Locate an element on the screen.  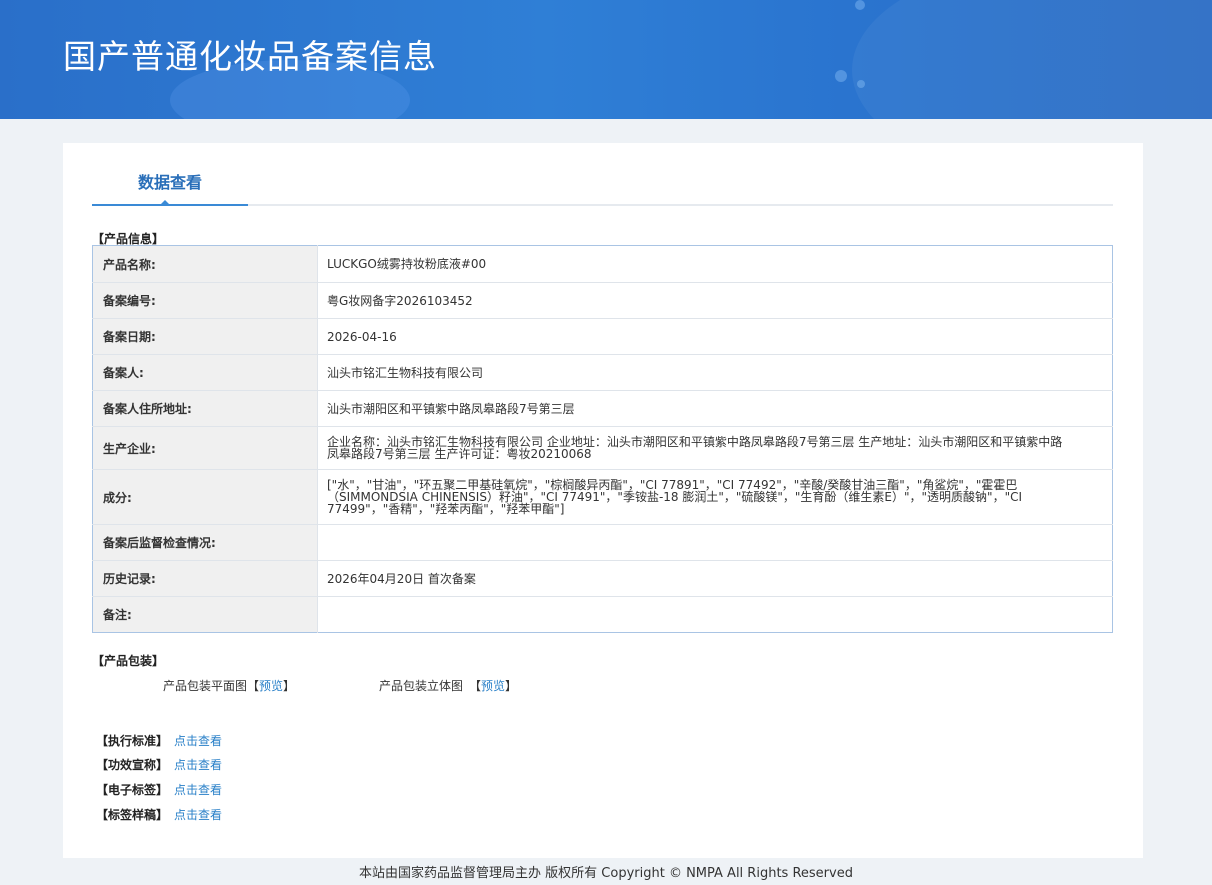
package-solid-view: 产品包装立体图 【预览】 is located at coordinates (448, 685).